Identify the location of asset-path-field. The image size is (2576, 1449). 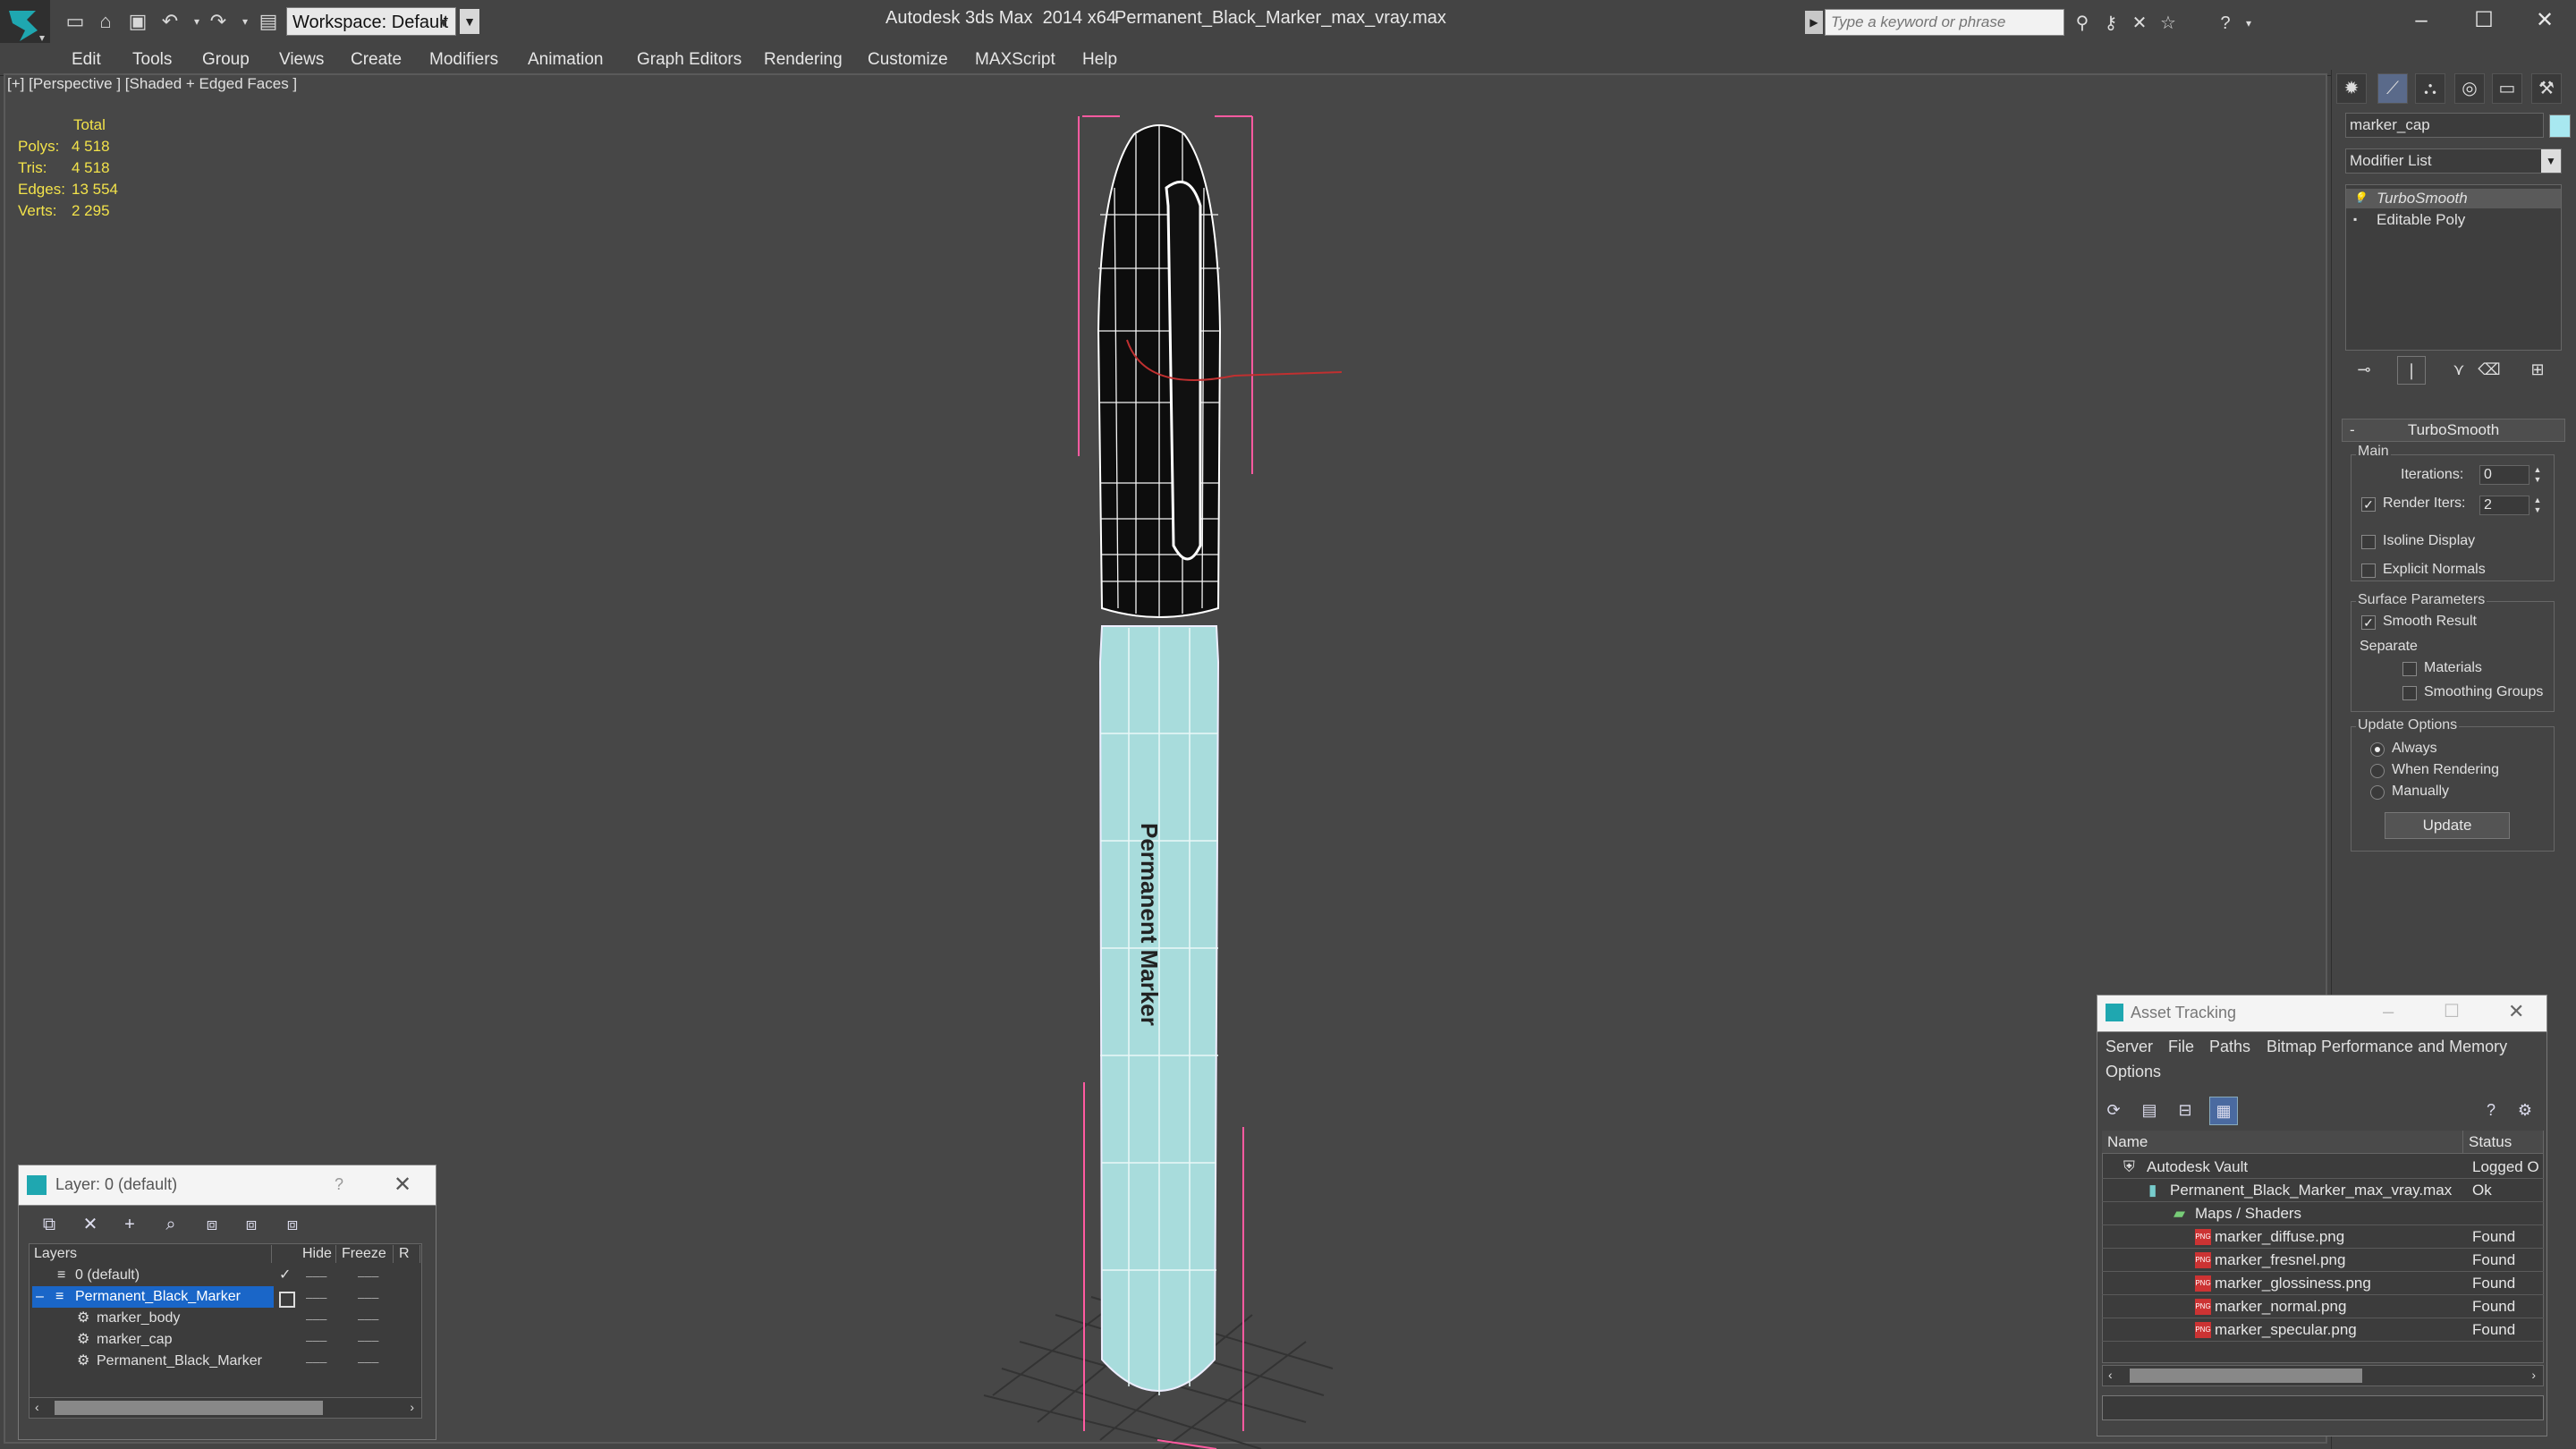
(2323, 1407).